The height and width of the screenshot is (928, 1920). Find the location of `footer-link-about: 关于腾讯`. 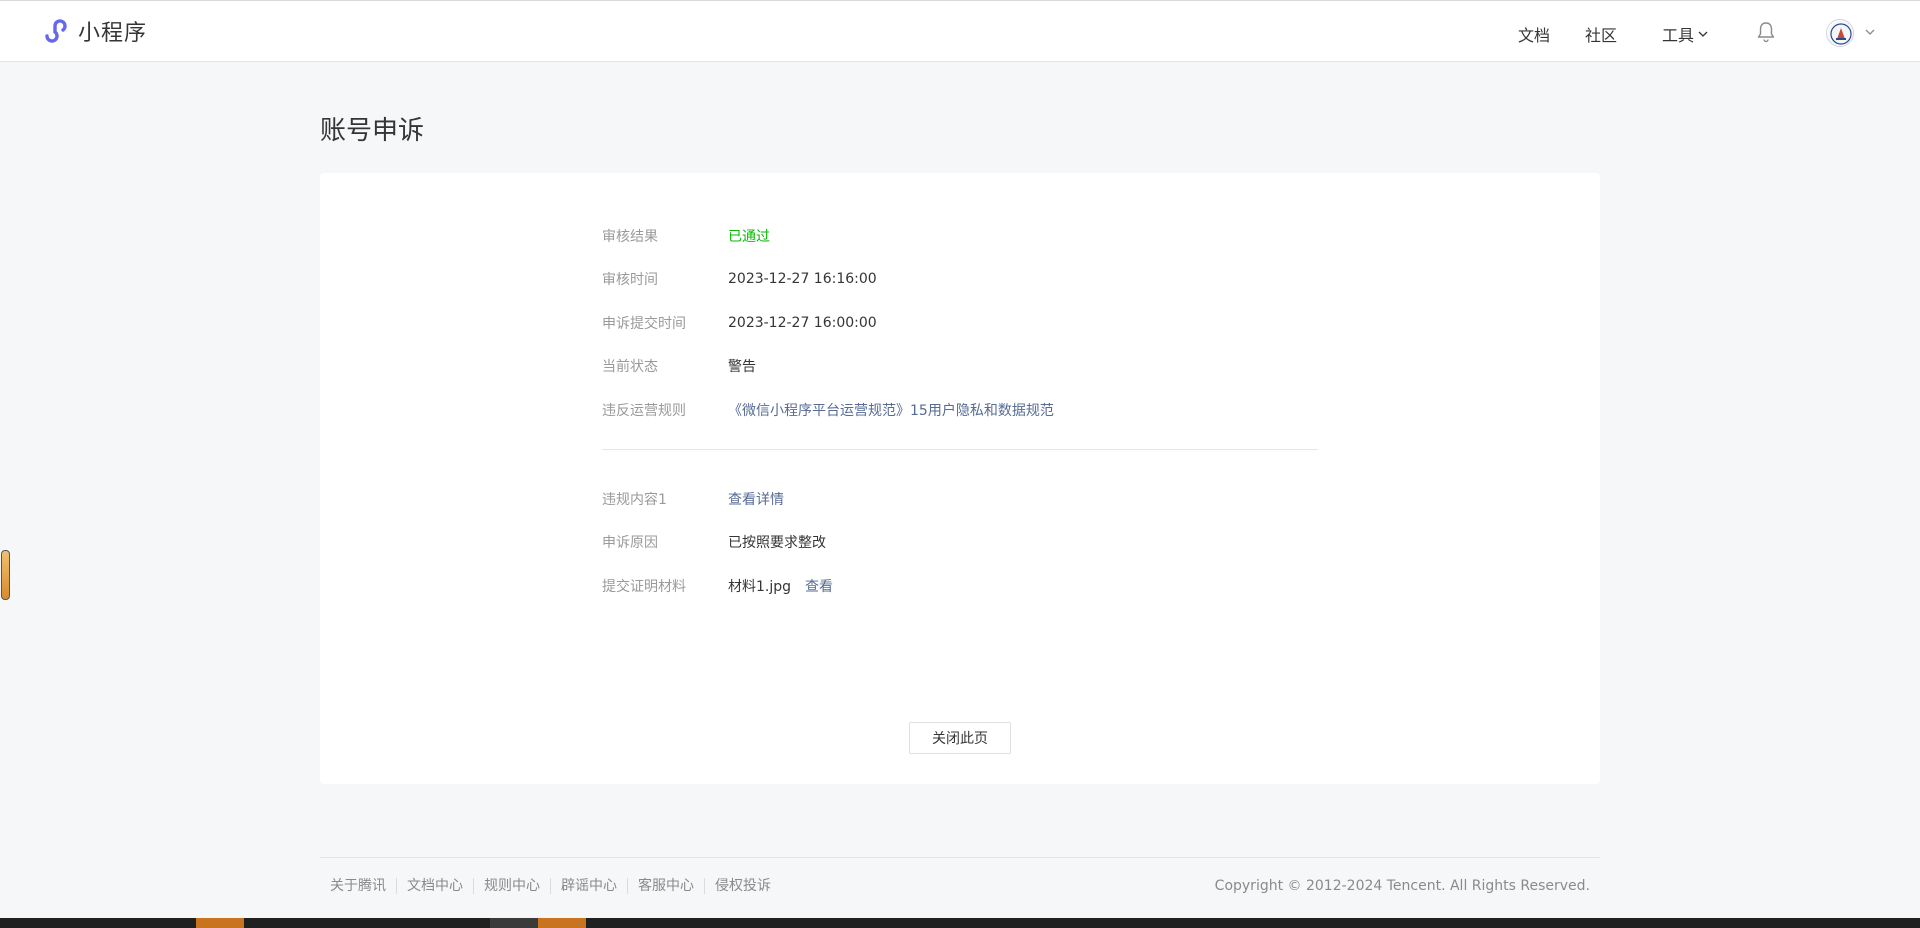

footer-link-about: 关于腾讯 is located at coordinates (358, 886).